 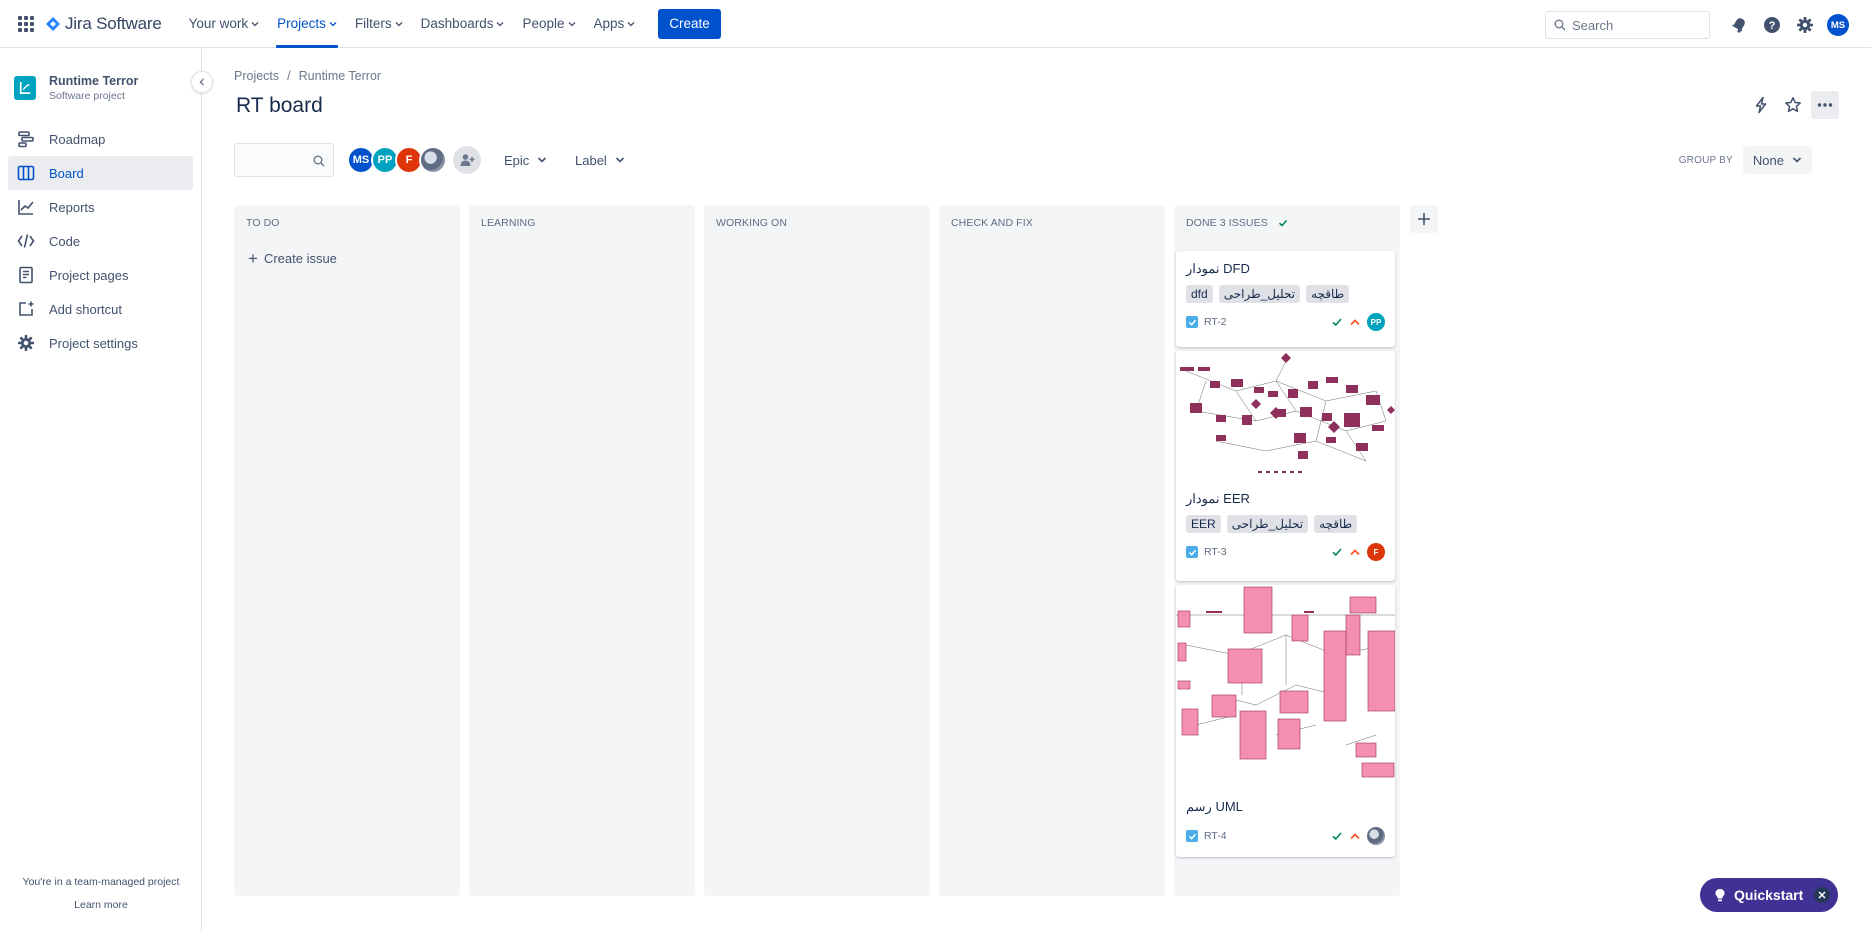 I want to click on avatar-photo, so click(x=433, y=160).